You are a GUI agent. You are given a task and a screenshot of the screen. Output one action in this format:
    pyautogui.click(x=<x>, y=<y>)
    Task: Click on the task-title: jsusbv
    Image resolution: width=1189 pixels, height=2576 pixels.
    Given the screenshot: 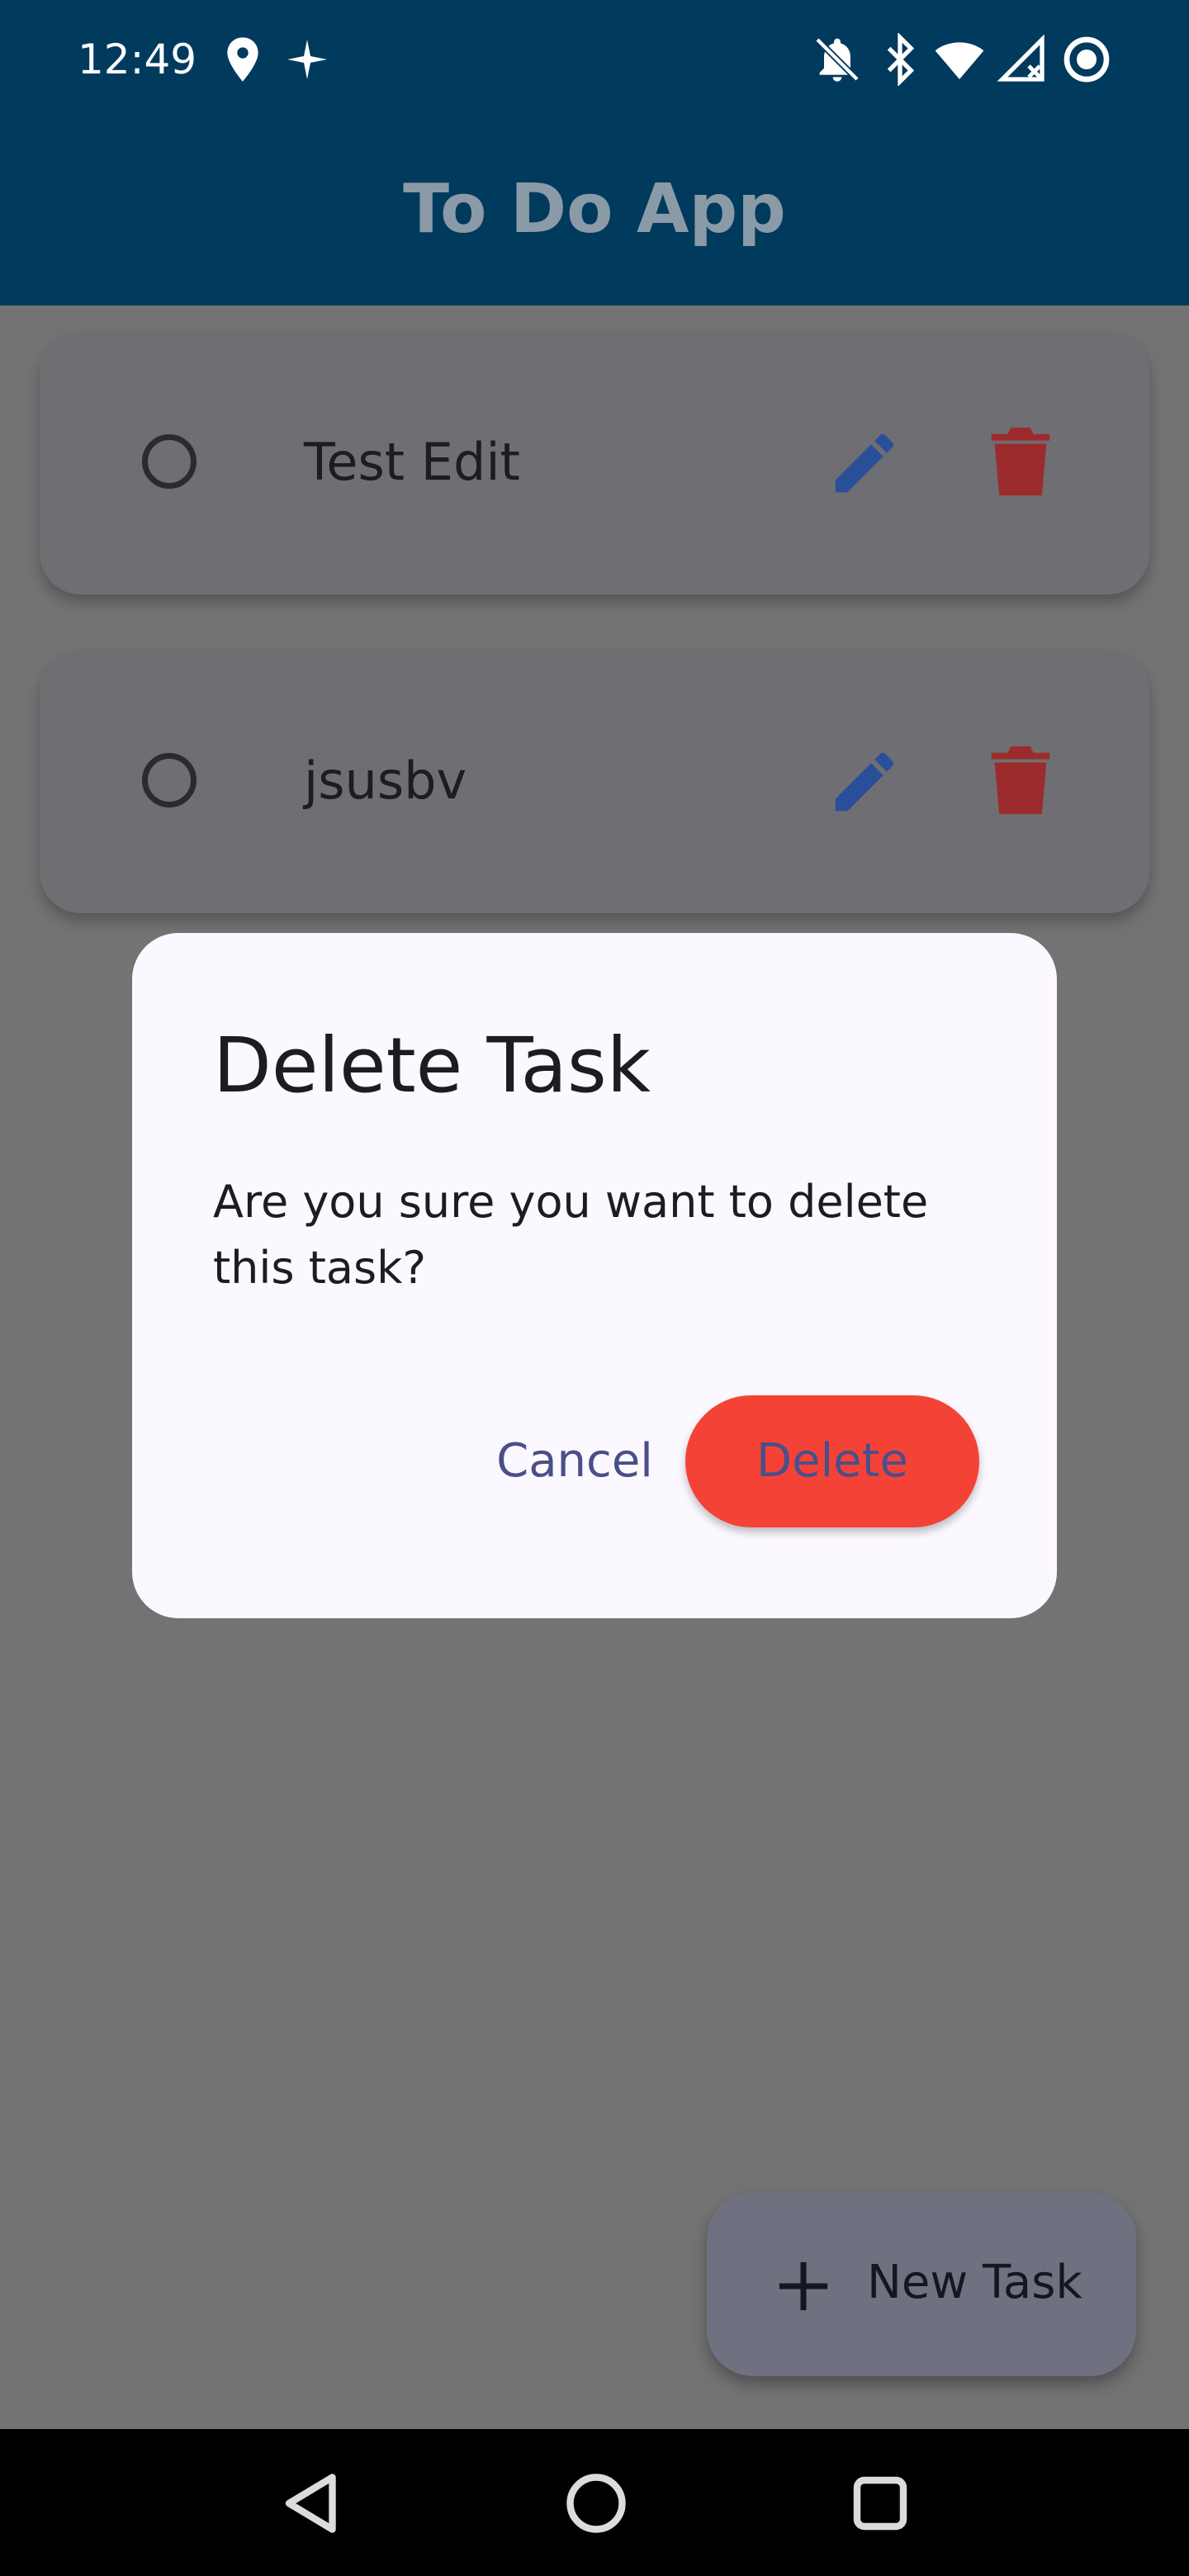 What is the action you would take?
    pyautogui.click(x=385, y=781)
    